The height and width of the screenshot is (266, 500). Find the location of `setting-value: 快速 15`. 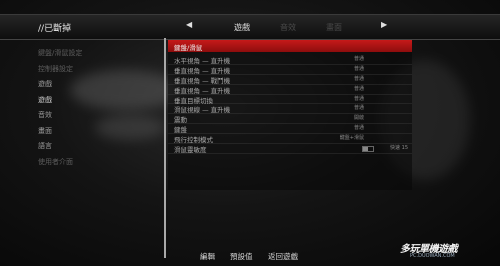

setting-value: 快速 15 is located at coordinates (399, 148).